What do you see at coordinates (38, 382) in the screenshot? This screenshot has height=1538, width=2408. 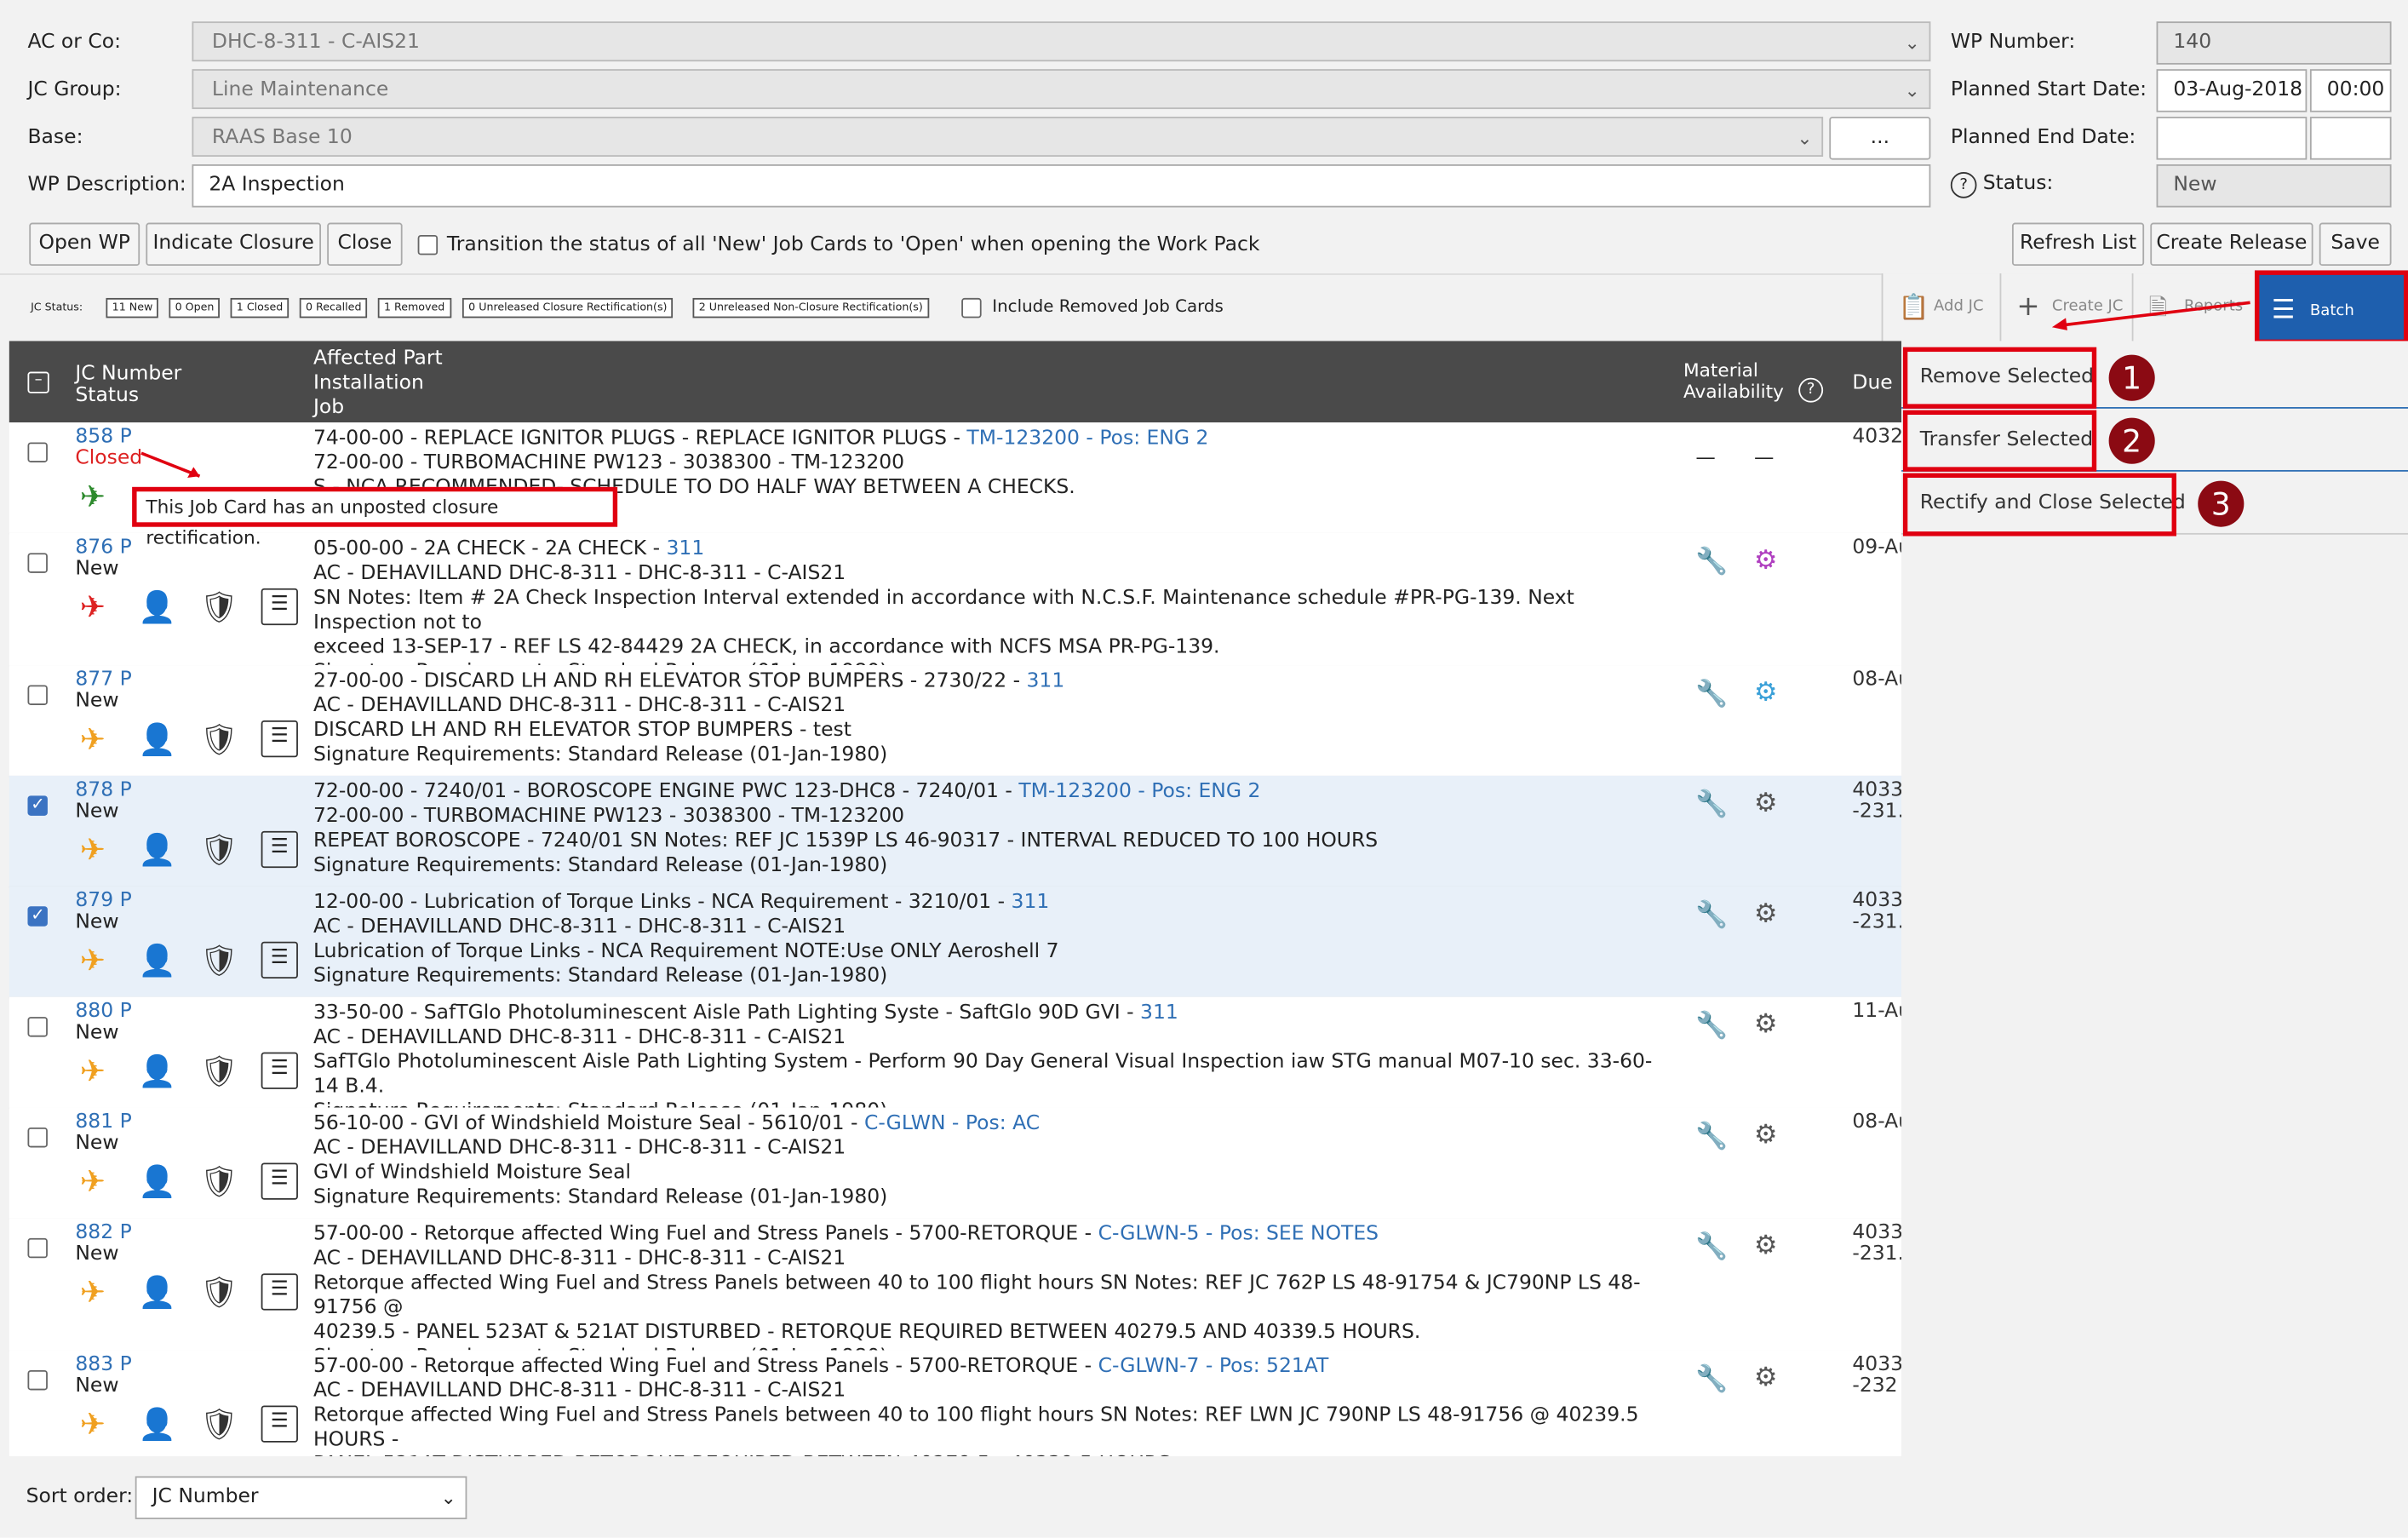 I see `select-all-checkbox: –` at bounding box center [38, 382].